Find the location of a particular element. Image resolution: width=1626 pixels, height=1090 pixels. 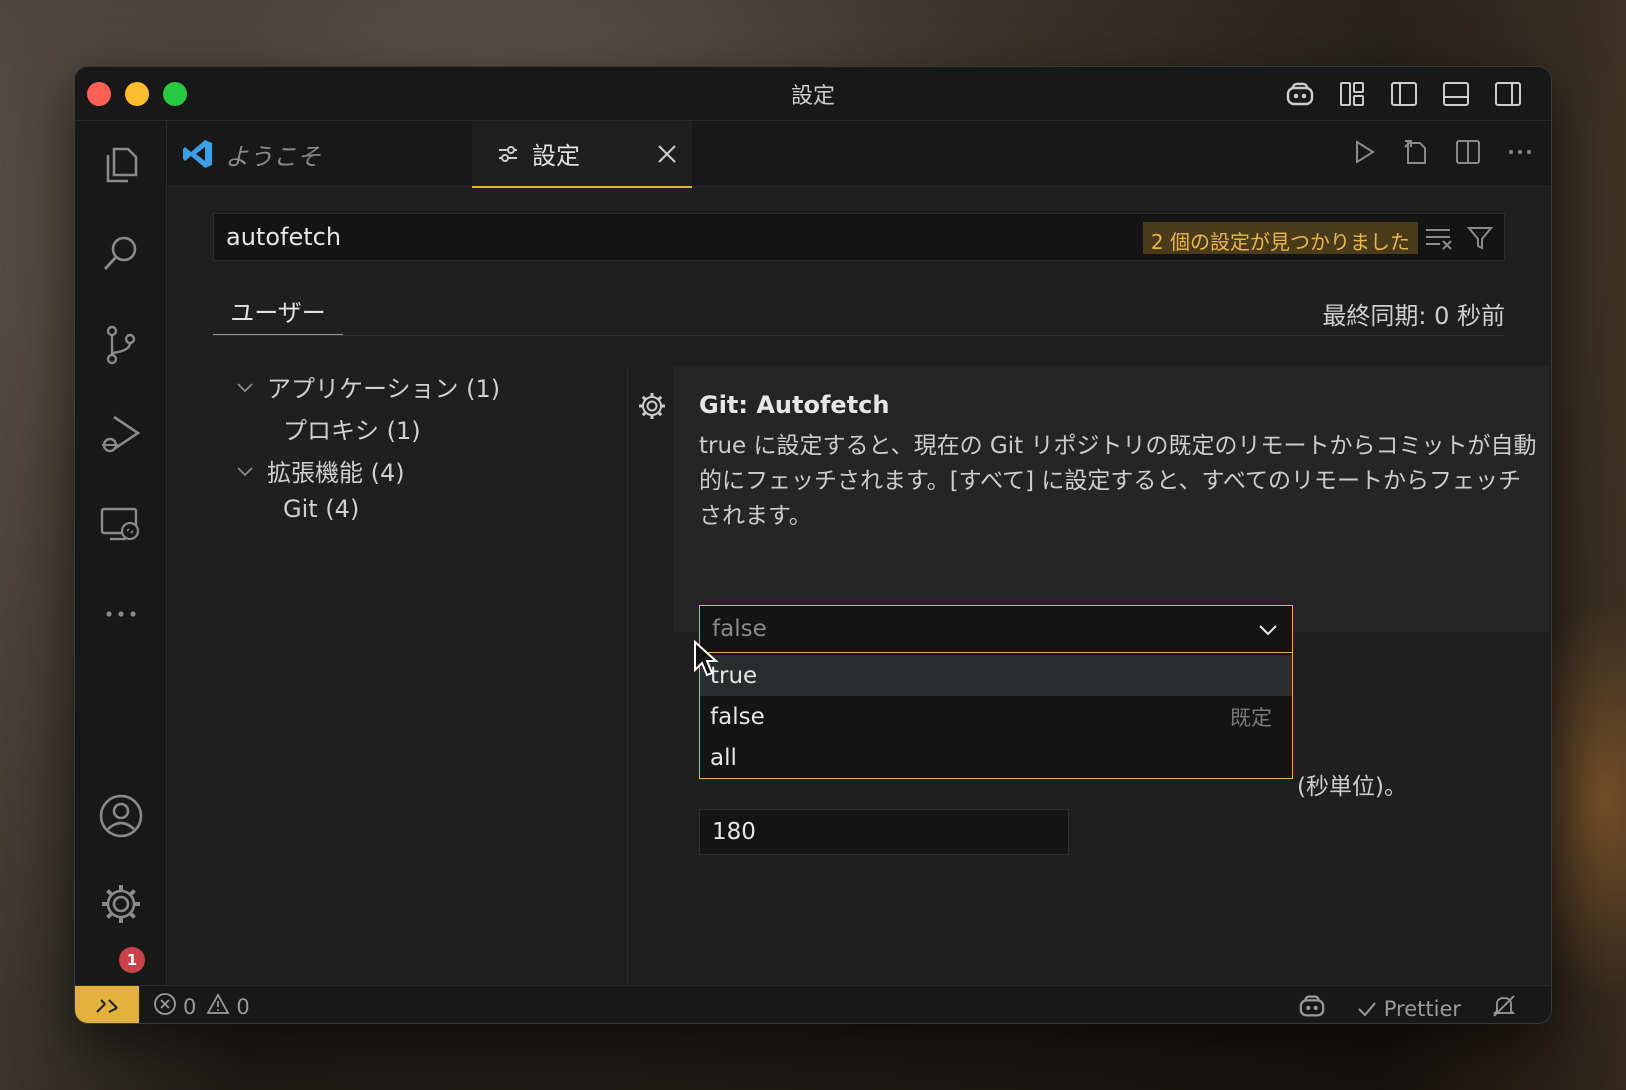

check-icon is located at coordinates (1367, 1008).